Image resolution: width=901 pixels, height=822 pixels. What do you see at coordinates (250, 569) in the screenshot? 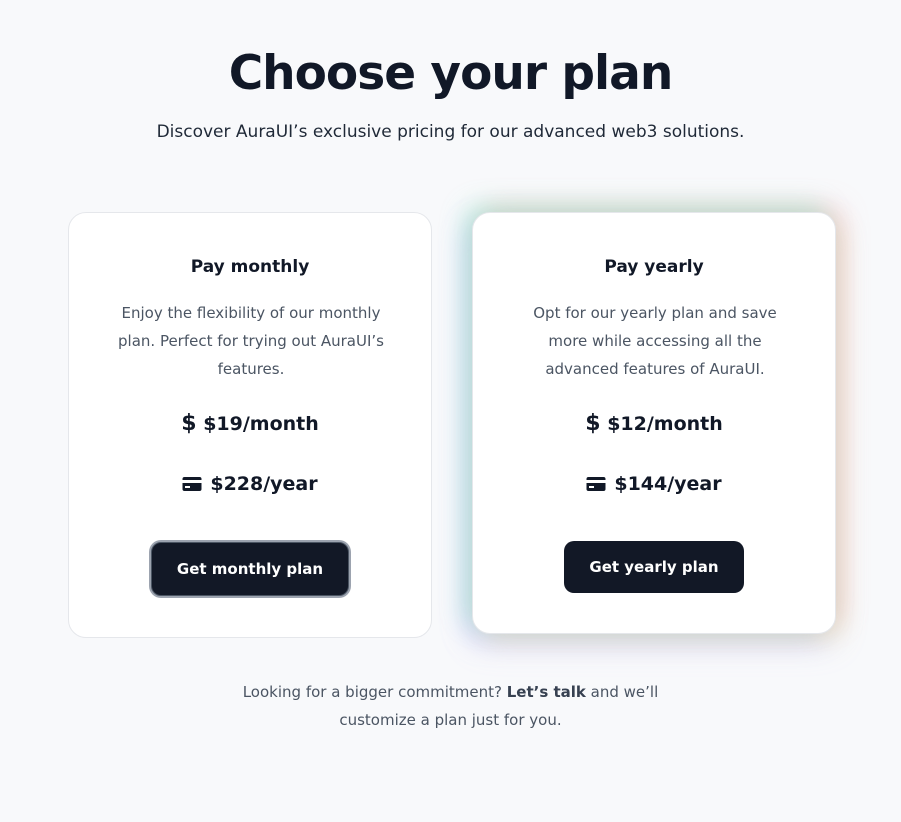
I see `get-monthly-plan-button: Get monthly plan` at bounding box center [250, 569].